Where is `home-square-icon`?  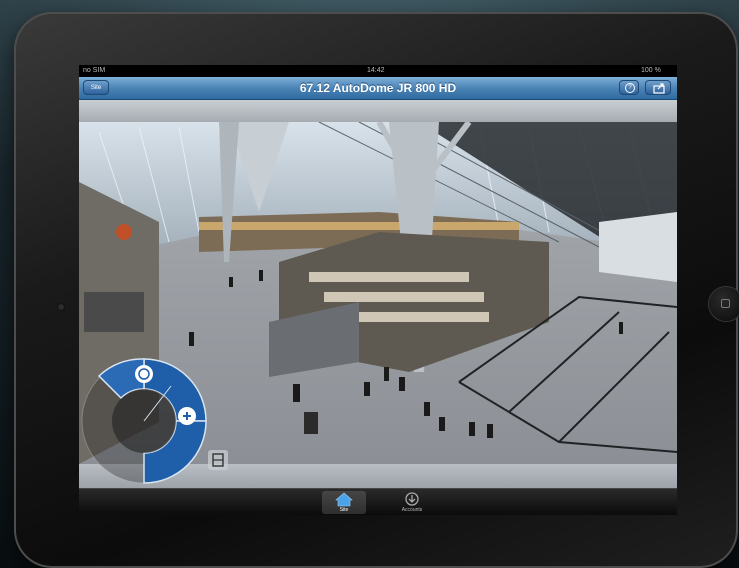 home-square-icon is located at coordinates (725, 303).